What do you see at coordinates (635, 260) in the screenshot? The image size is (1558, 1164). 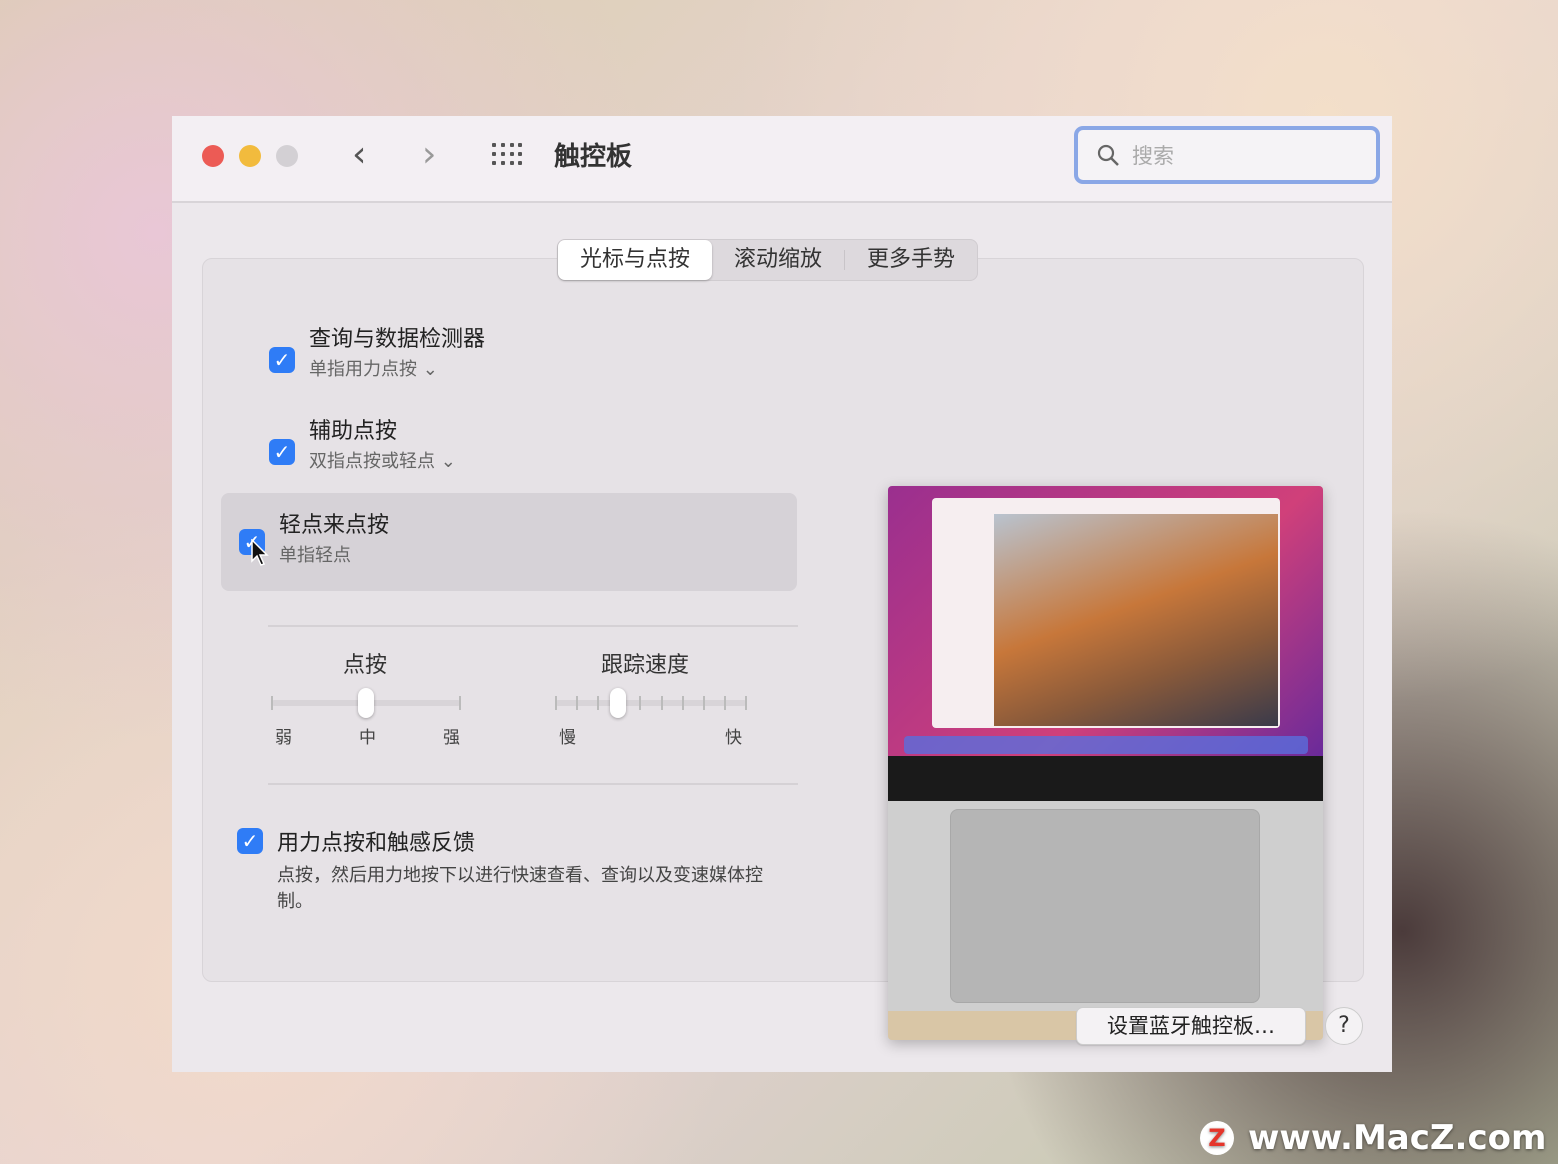 I see `tab-point-click: 光标与点按` at bounding box center [635, 260].